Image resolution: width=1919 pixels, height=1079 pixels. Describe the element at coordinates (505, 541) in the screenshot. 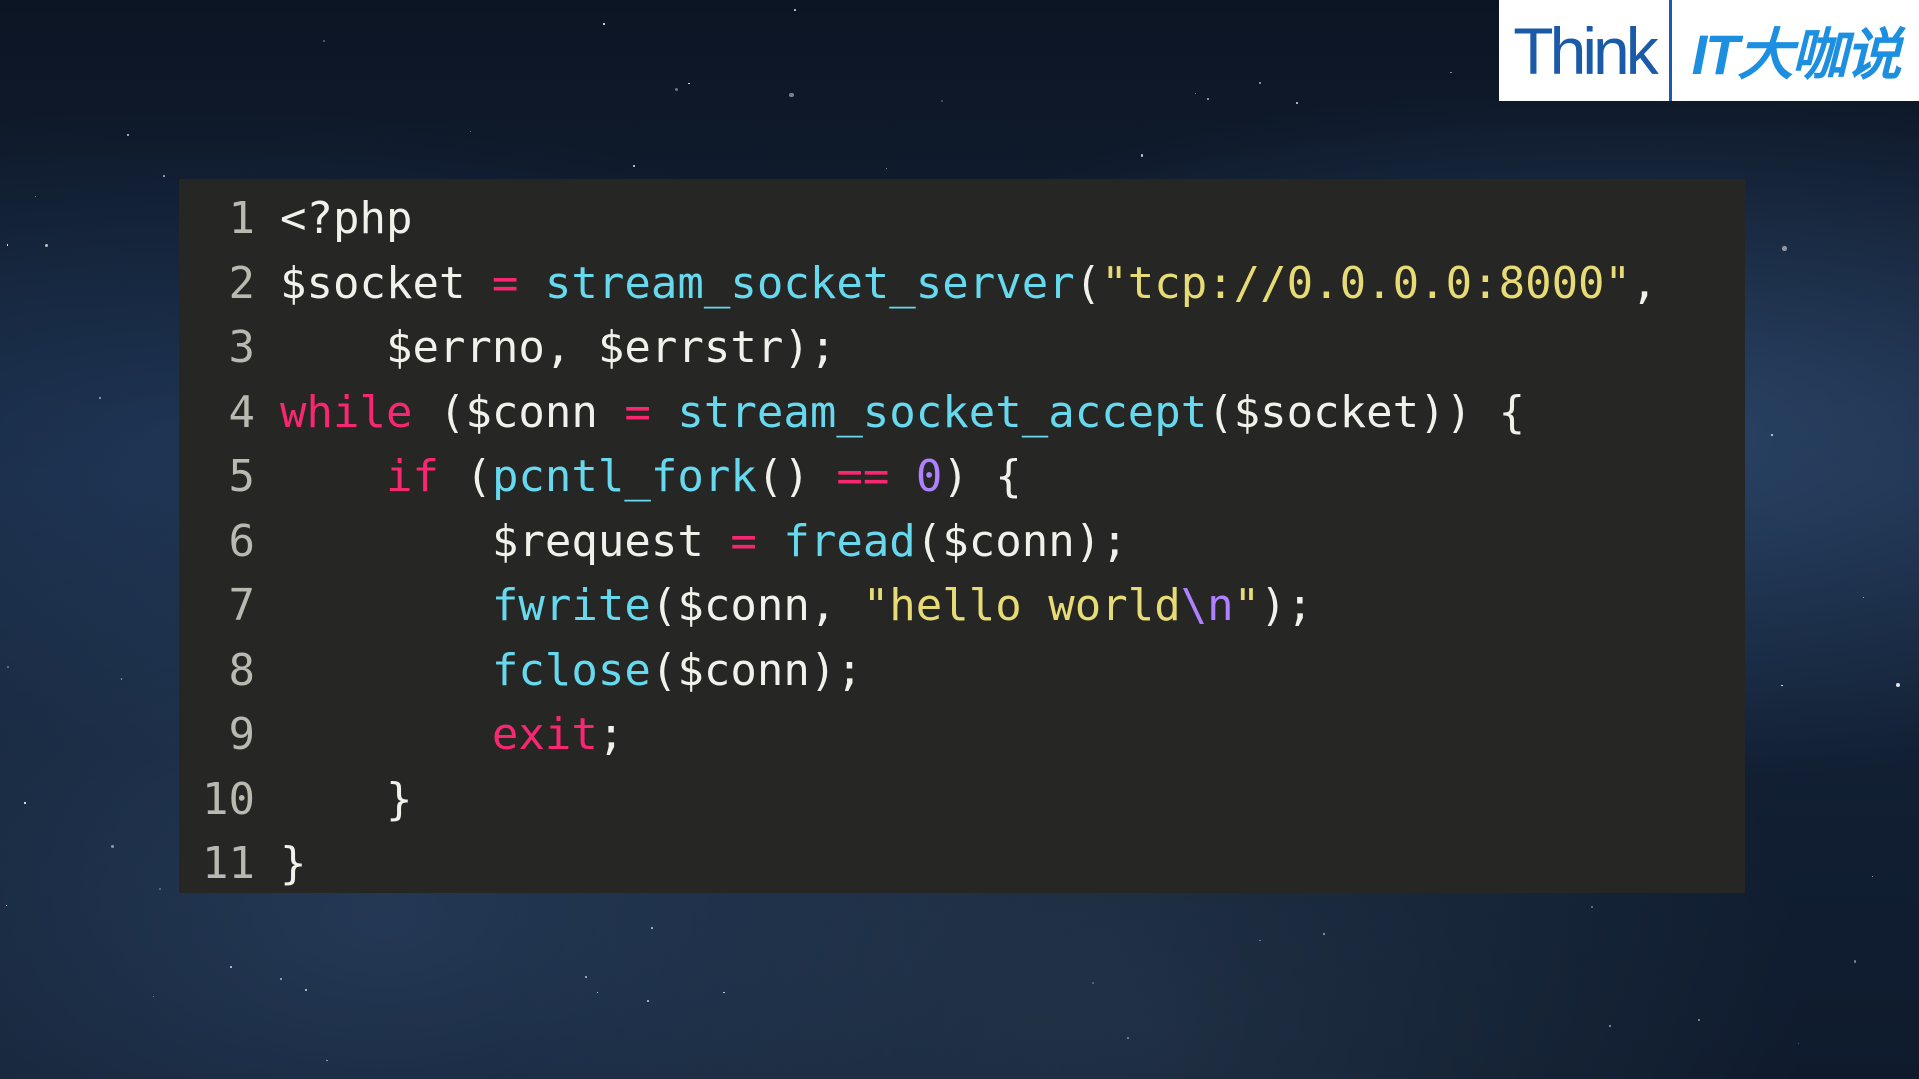

I see `code-token: $request` at that location.